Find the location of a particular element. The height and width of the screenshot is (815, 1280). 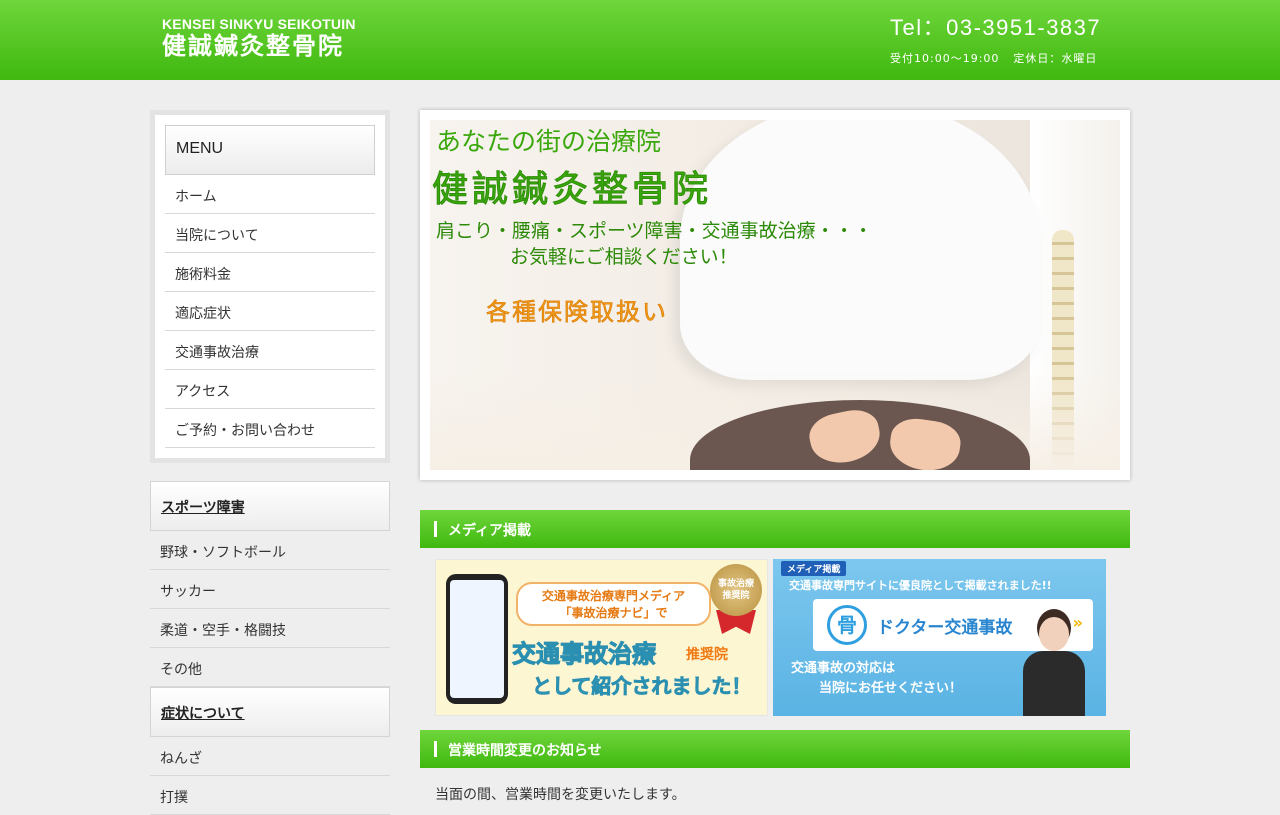

banner1-main-text: 交通事故治療 is located at coordinates (584, 654).